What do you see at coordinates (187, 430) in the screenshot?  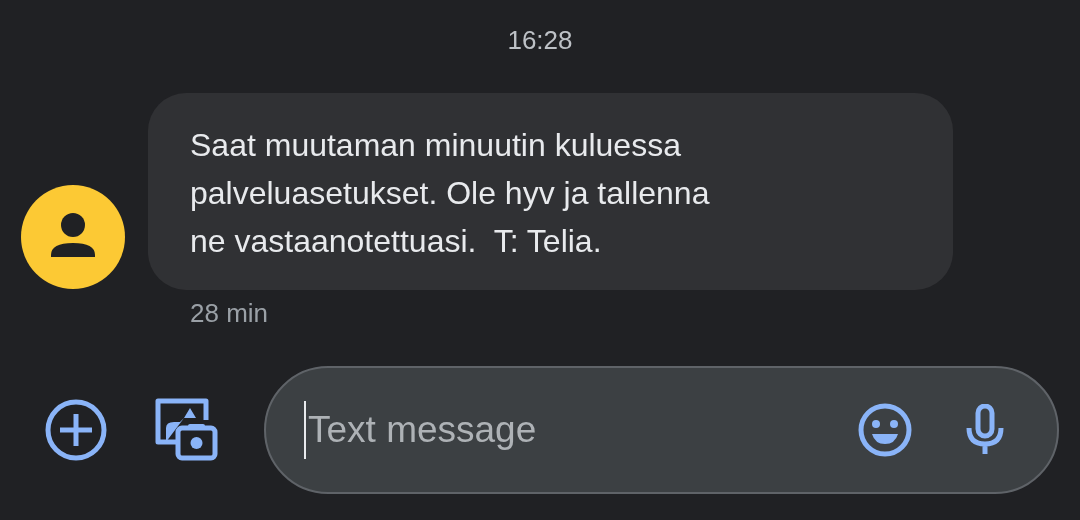 I see `gallery-camera-icon` at bounding box center [187, 430].